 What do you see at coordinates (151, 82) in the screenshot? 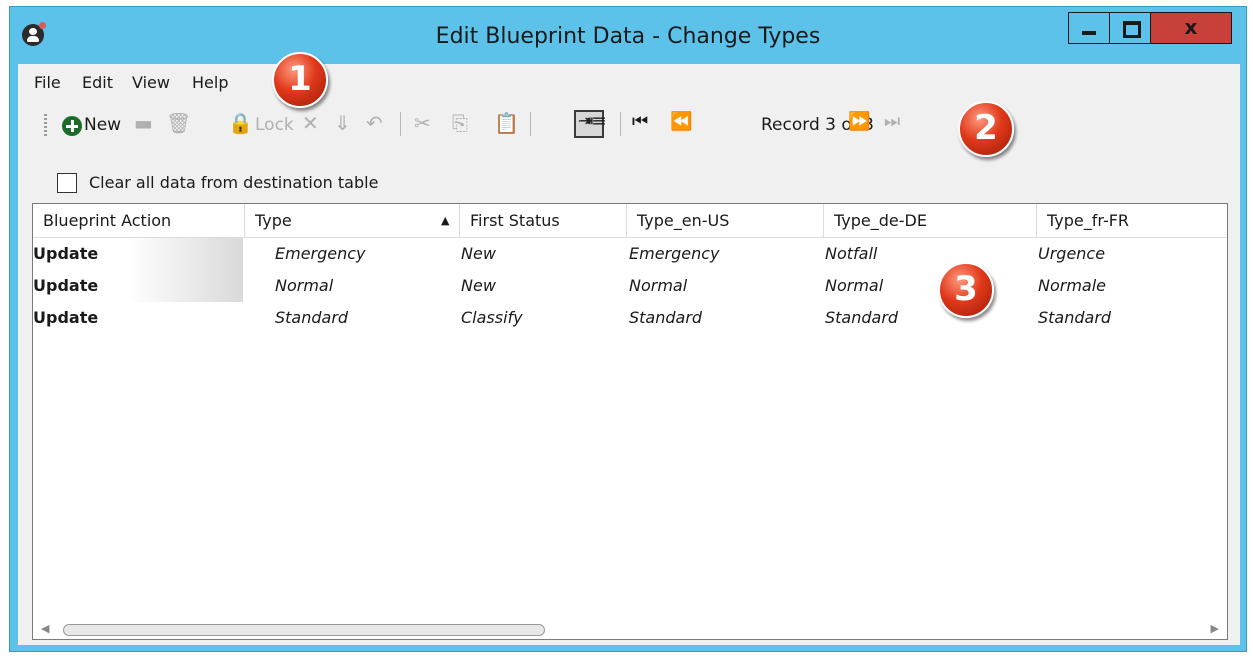
I see `menu-view: View` at bounding box center [151, 82].